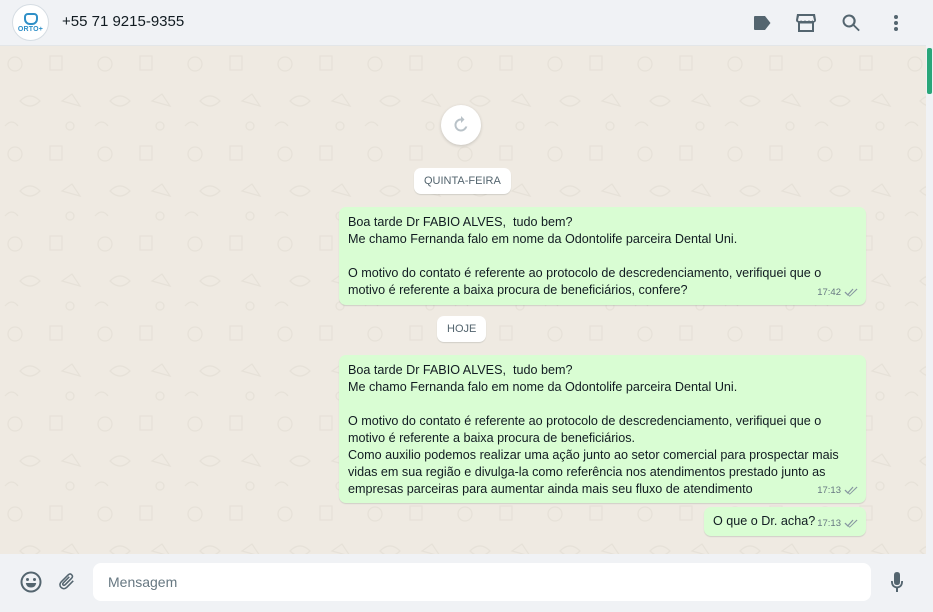 The height and width of the screenshot is (612, 933). I want to click on message-composer, so click(463, 583).